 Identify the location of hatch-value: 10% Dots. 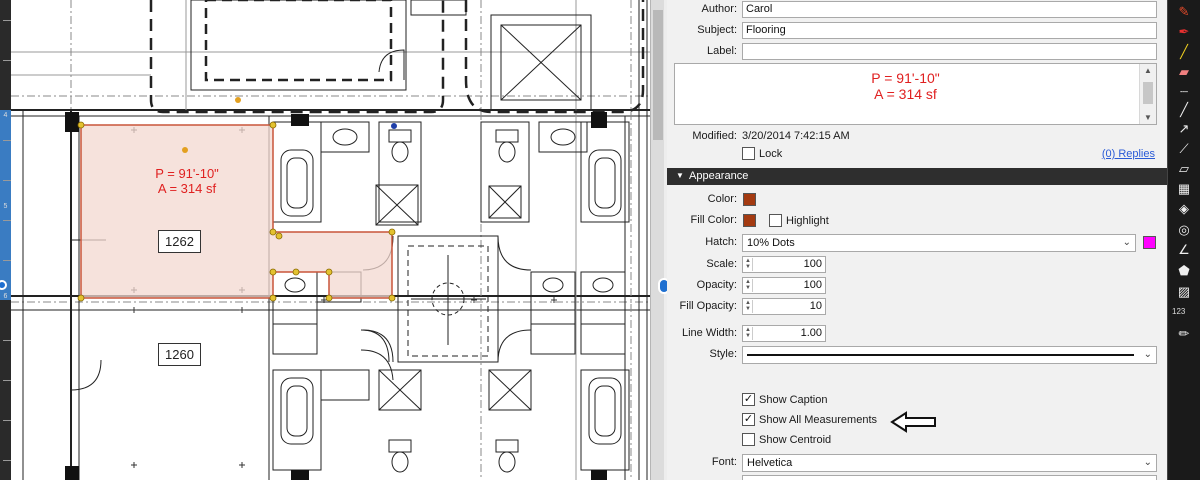
(771, 243).